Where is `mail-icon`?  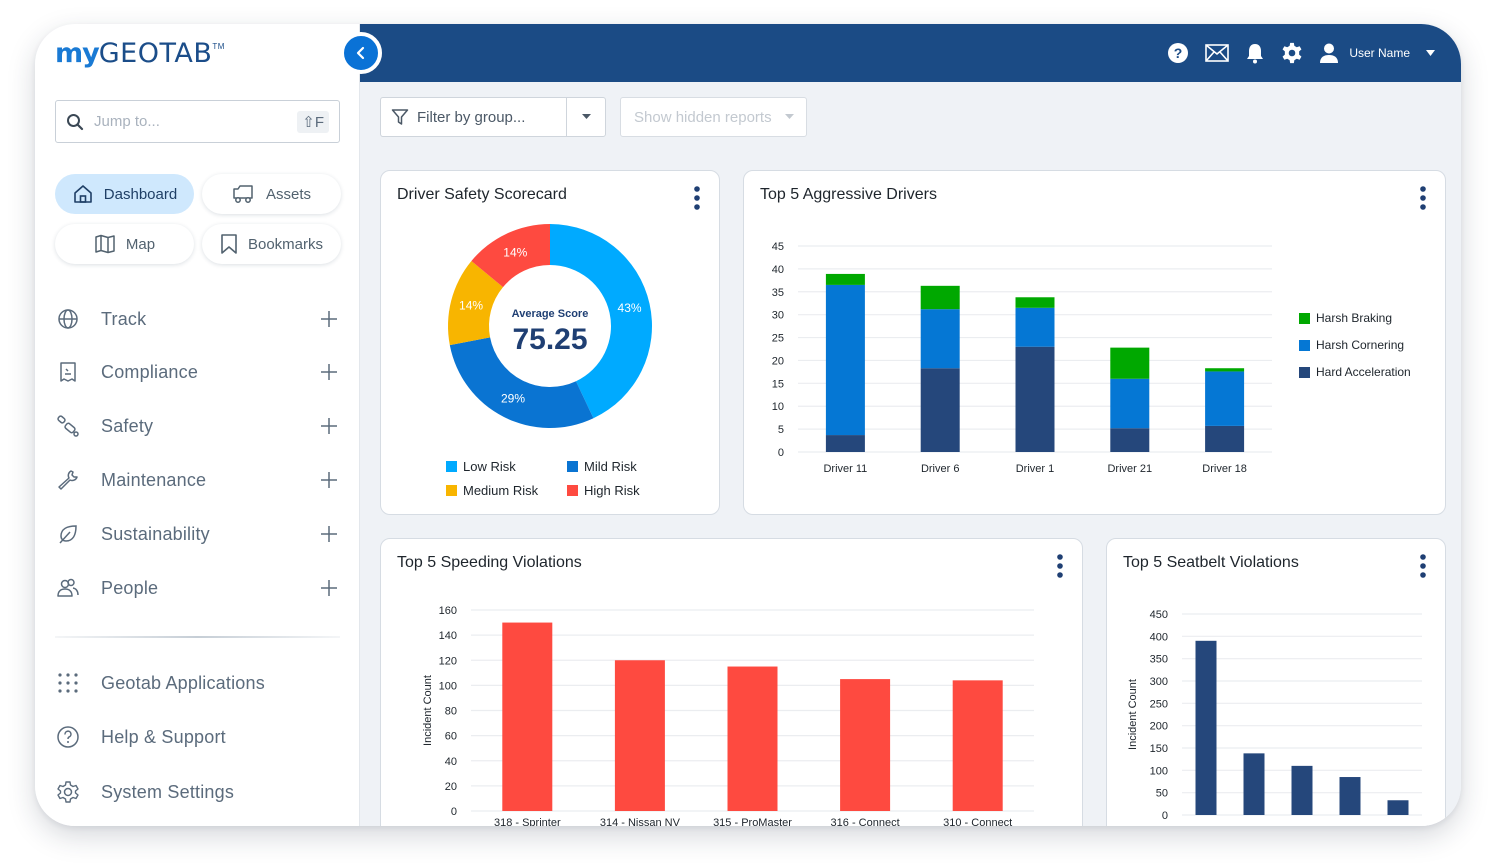 mail-icon is located at coordinates (1217, 53).